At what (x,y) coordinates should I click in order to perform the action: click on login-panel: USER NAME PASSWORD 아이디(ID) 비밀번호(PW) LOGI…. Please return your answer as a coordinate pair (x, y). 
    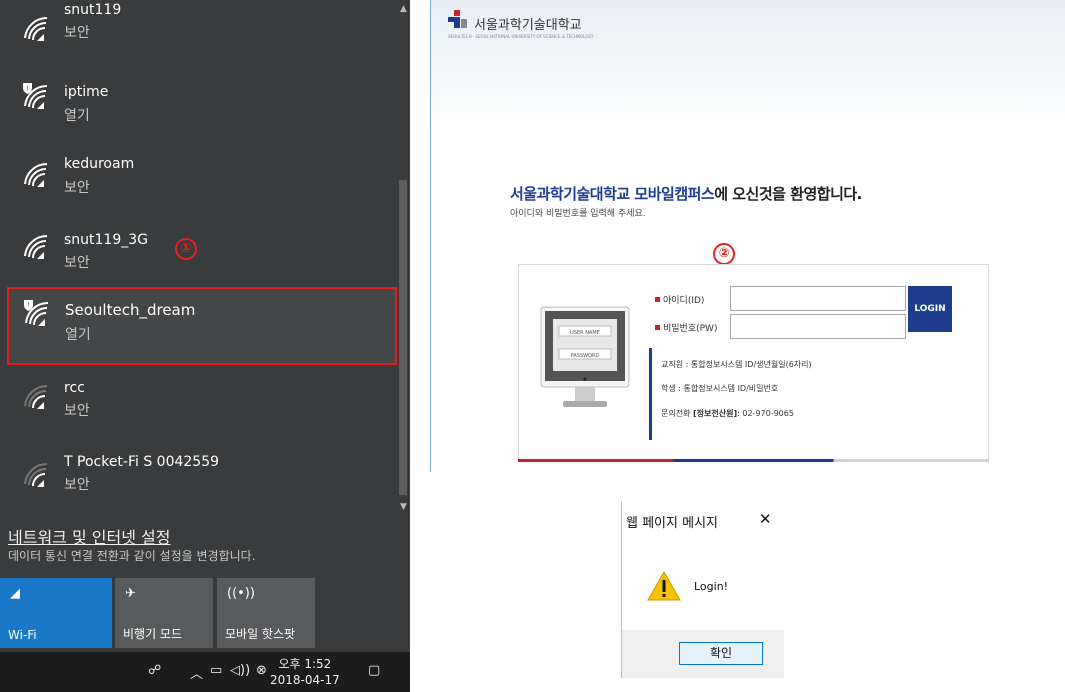
    Looking at the image, I should click on (753, 363).